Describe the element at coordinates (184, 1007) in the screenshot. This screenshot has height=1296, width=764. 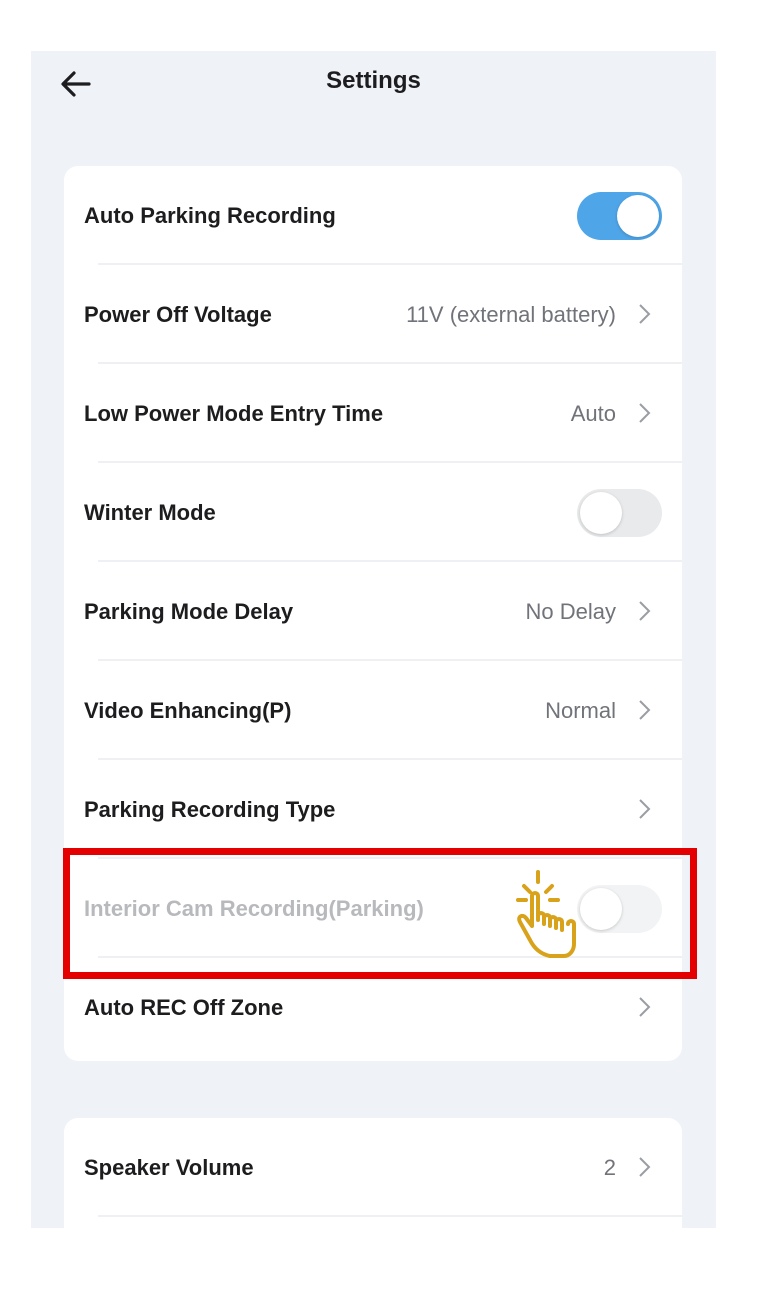
I see `row-label: Auto REC Off Zone` at that location.